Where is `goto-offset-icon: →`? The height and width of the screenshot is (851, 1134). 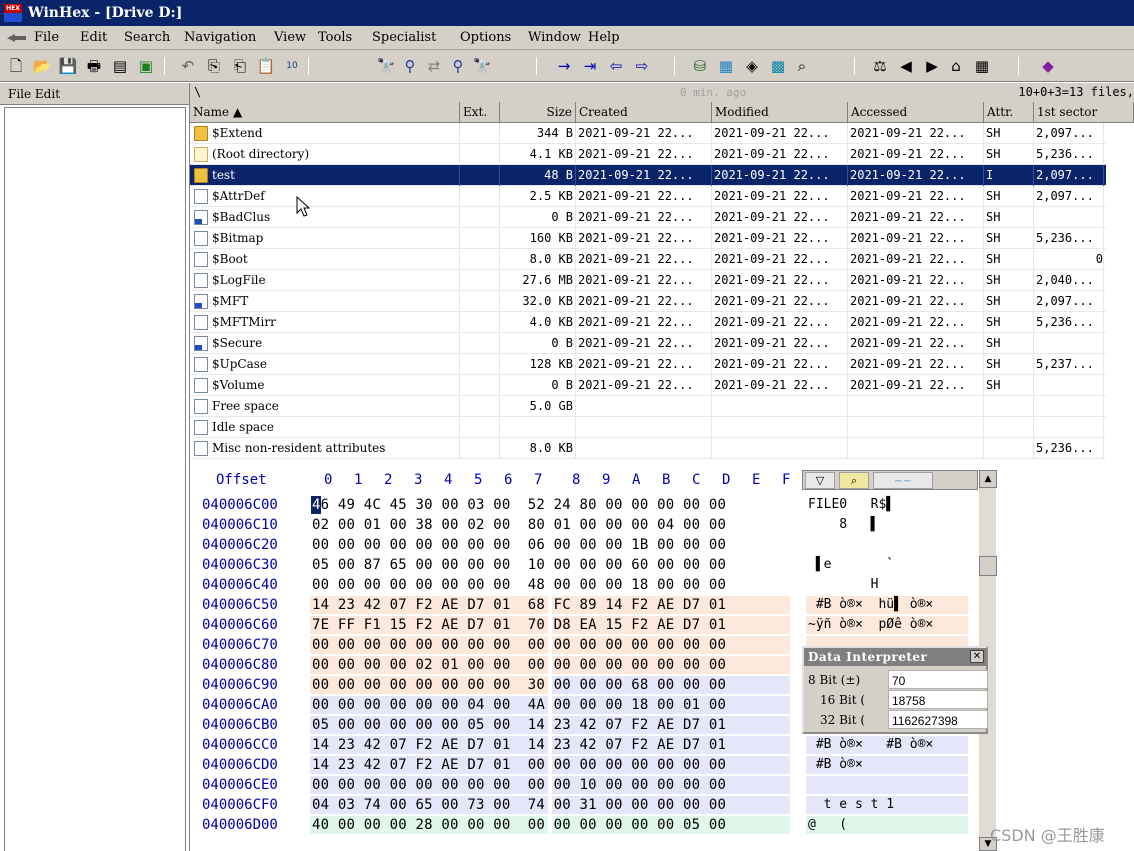
goto-offset-icon: → is located at coordinates (564, 66).